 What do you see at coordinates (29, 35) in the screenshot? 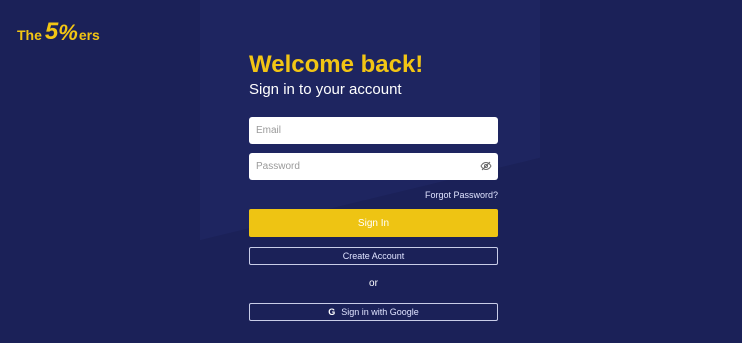
I see `logo-prefix: The` at bounding box center [29, 35].